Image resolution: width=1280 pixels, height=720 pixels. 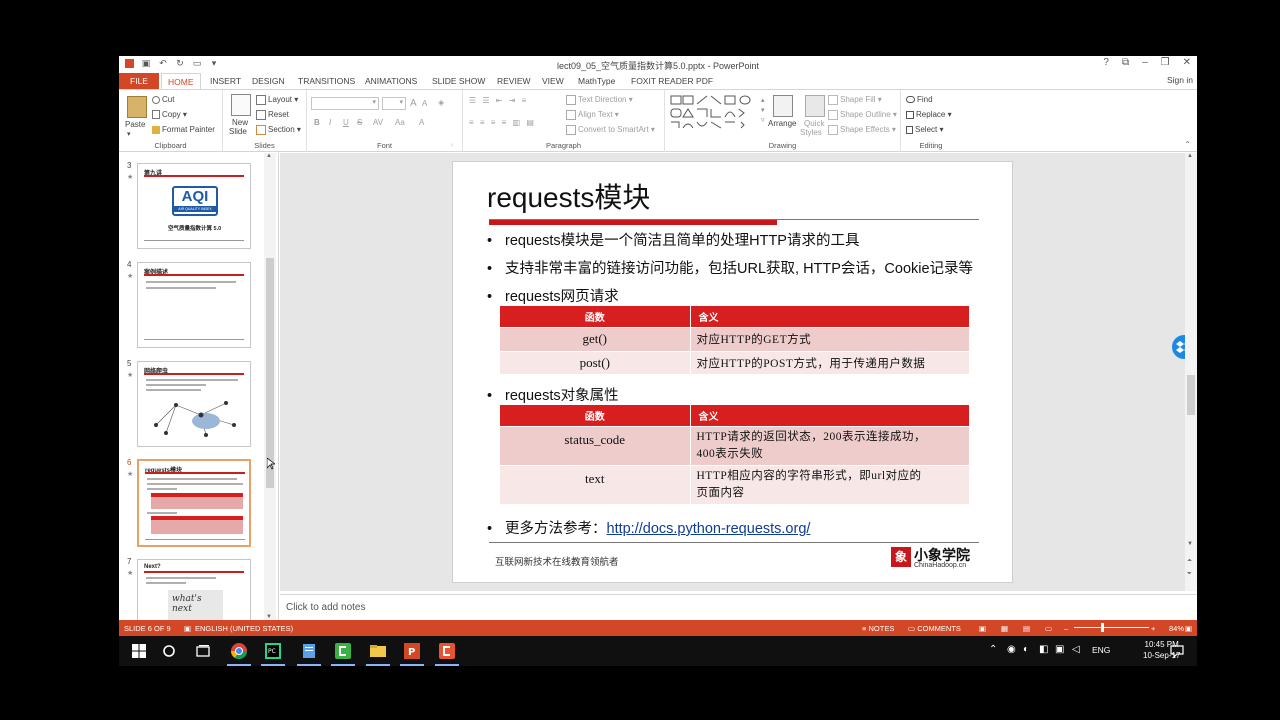 What do you see at coordinates (374, 102) in the screenshot?
I see `font-name-dropdown-icon: ▾` at bounding box center [374, 102].